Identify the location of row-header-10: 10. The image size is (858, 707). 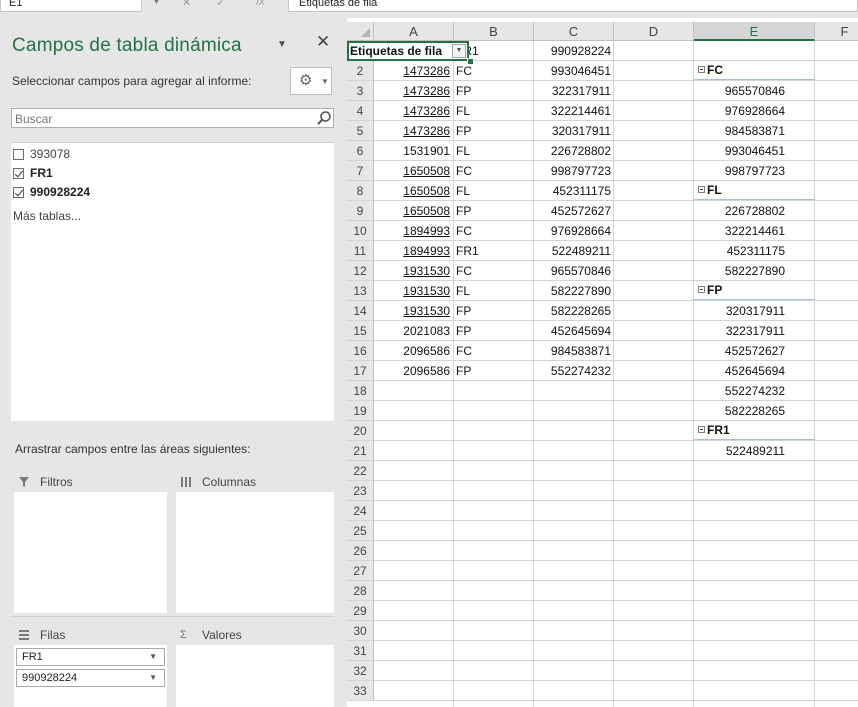
(360, 231).